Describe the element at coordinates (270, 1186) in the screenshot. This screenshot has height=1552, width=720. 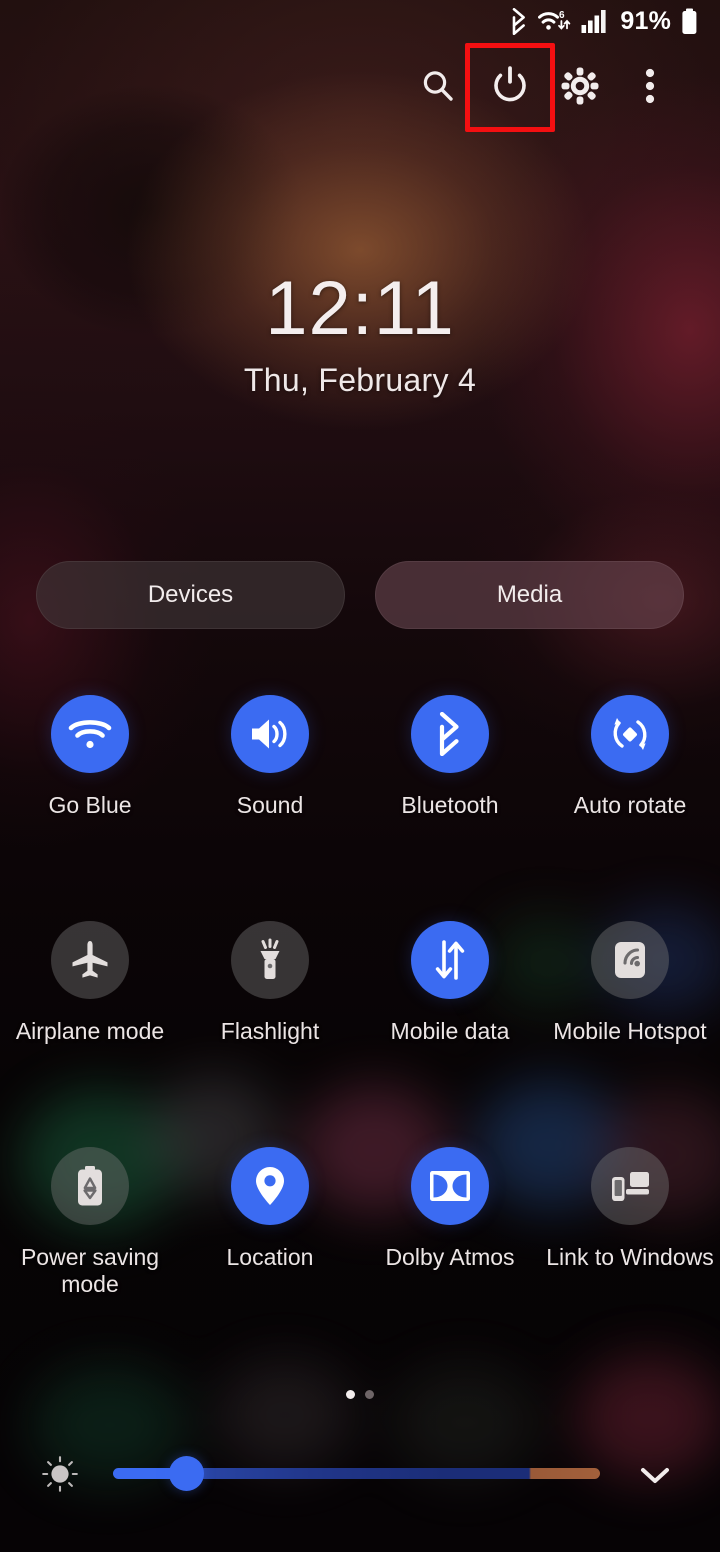
I see `location-pin-icon` at that location.